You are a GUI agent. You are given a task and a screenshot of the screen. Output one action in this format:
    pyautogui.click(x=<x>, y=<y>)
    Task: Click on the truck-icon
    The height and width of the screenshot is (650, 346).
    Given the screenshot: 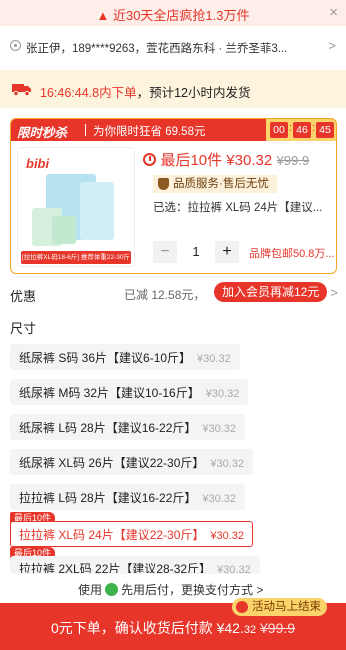 What is the action you would take?
    pyautogui.click(x=21, y=90)
    